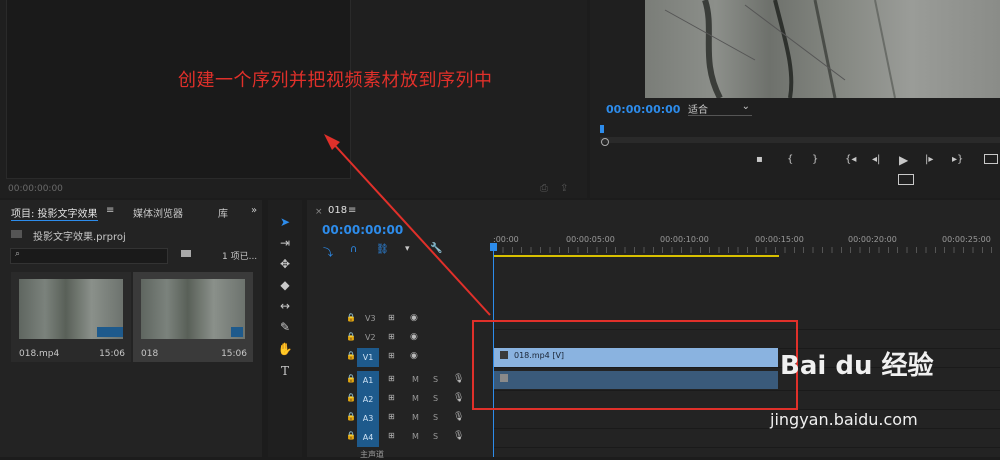  What do you see at coordinates (844, 419) in the screenshot?
I see `baidu-watermark-url: jingyan.baidu.com` at bounding box center [844, 419].